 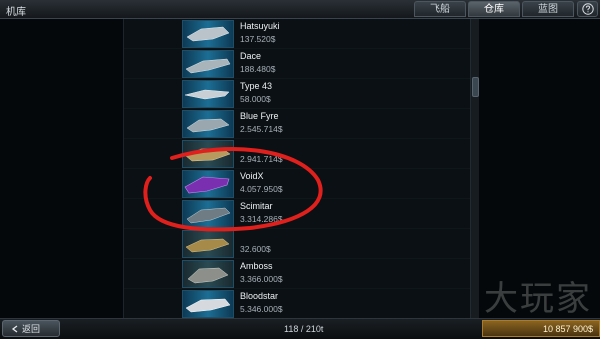 I want to click on back-button: 返回, so click(x=31, y=328).